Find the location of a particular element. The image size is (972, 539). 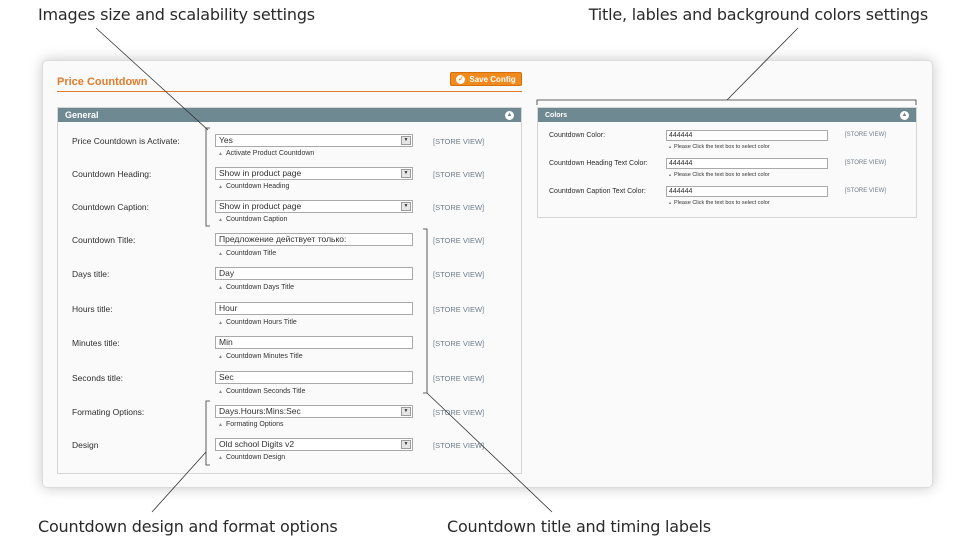

seconds-input: Sec is located at coordinates (314, 377).